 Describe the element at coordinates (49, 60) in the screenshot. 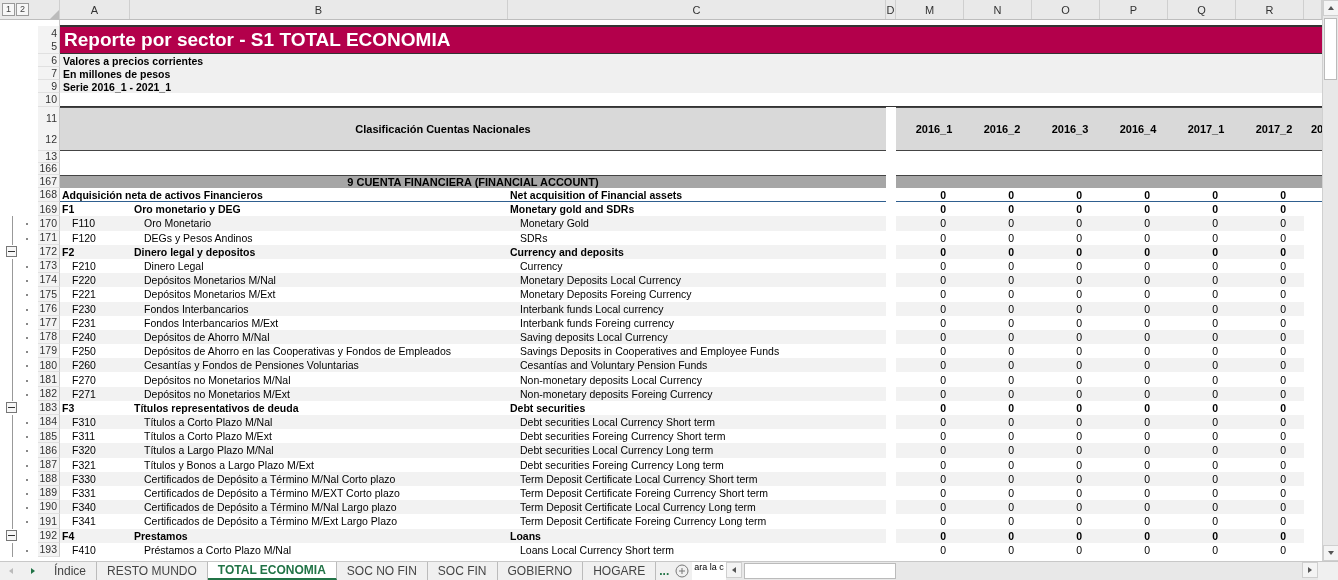

I see `row-number: 6` at that location.